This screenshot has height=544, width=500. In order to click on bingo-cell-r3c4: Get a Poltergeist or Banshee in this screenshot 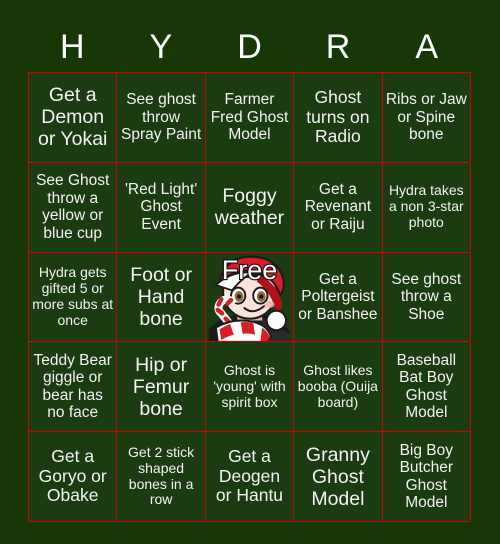, I will do `click(338, 297)`.